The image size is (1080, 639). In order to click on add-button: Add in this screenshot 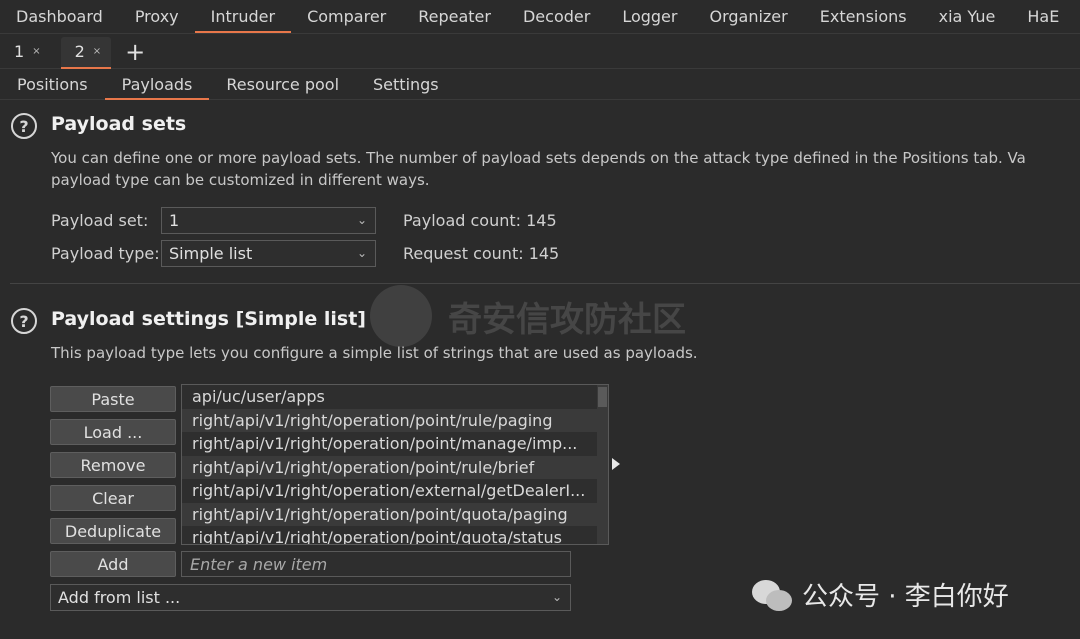, I will do `click(113, 564)`.